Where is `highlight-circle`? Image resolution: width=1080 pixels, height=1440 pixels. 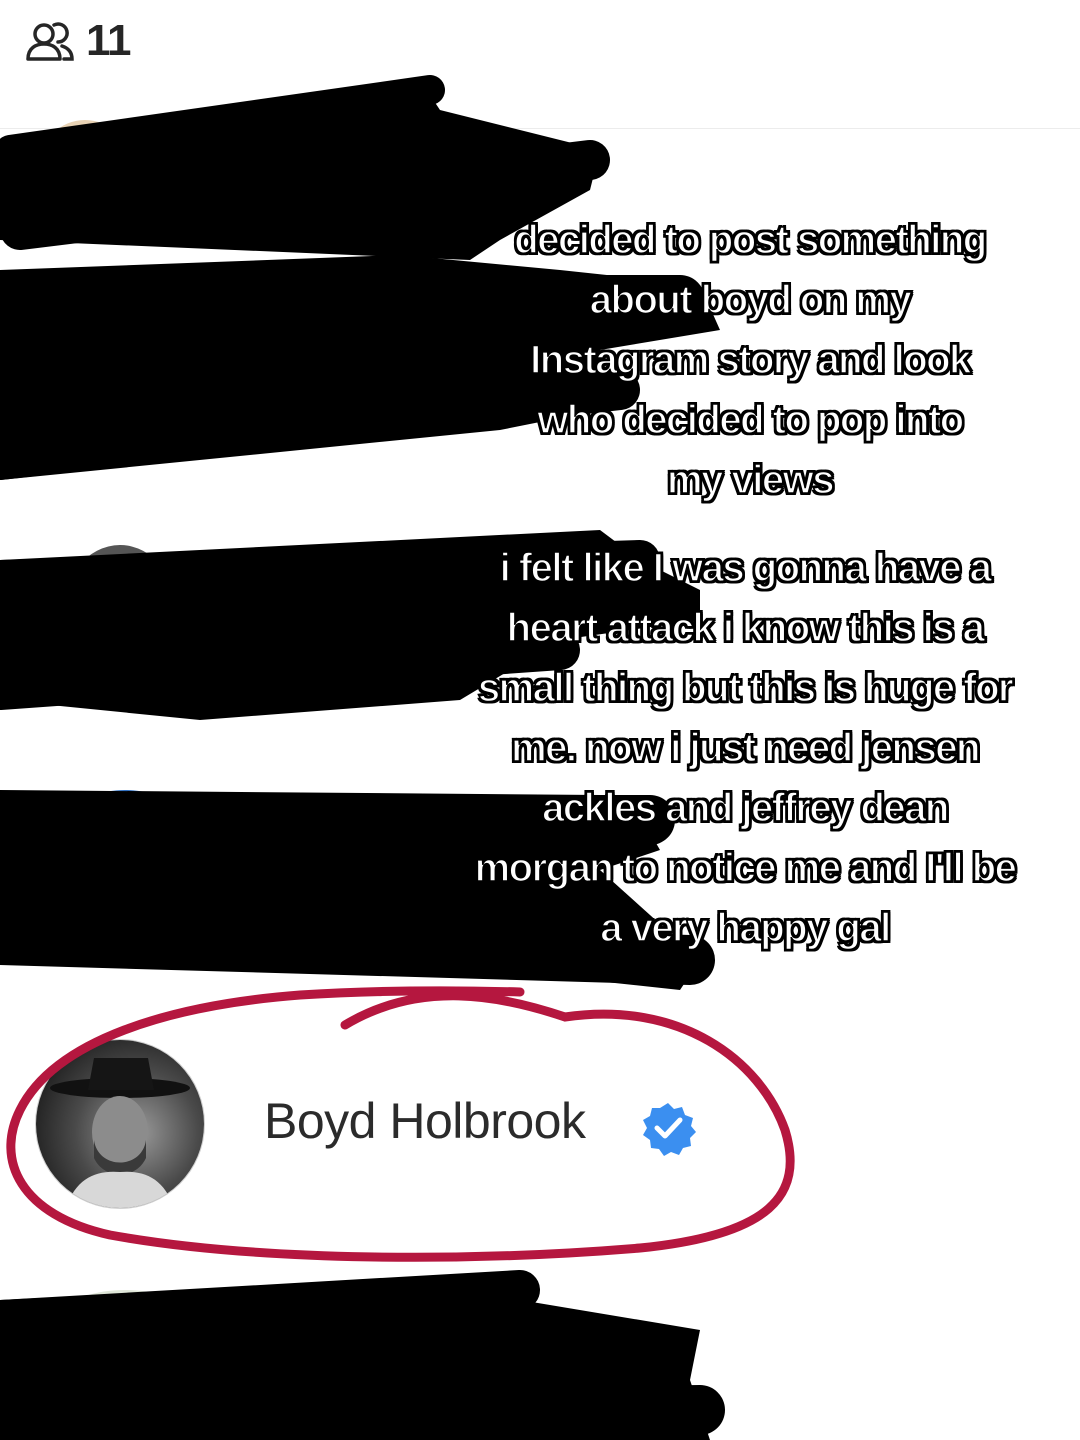 highlight-circle is located at coordinates (400, 1124).